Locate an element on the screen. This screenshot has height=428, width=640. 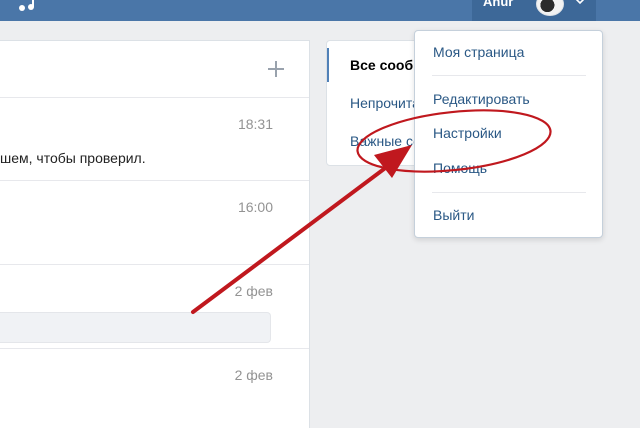
dialog-preview-box is located at coordinates (135, 327).